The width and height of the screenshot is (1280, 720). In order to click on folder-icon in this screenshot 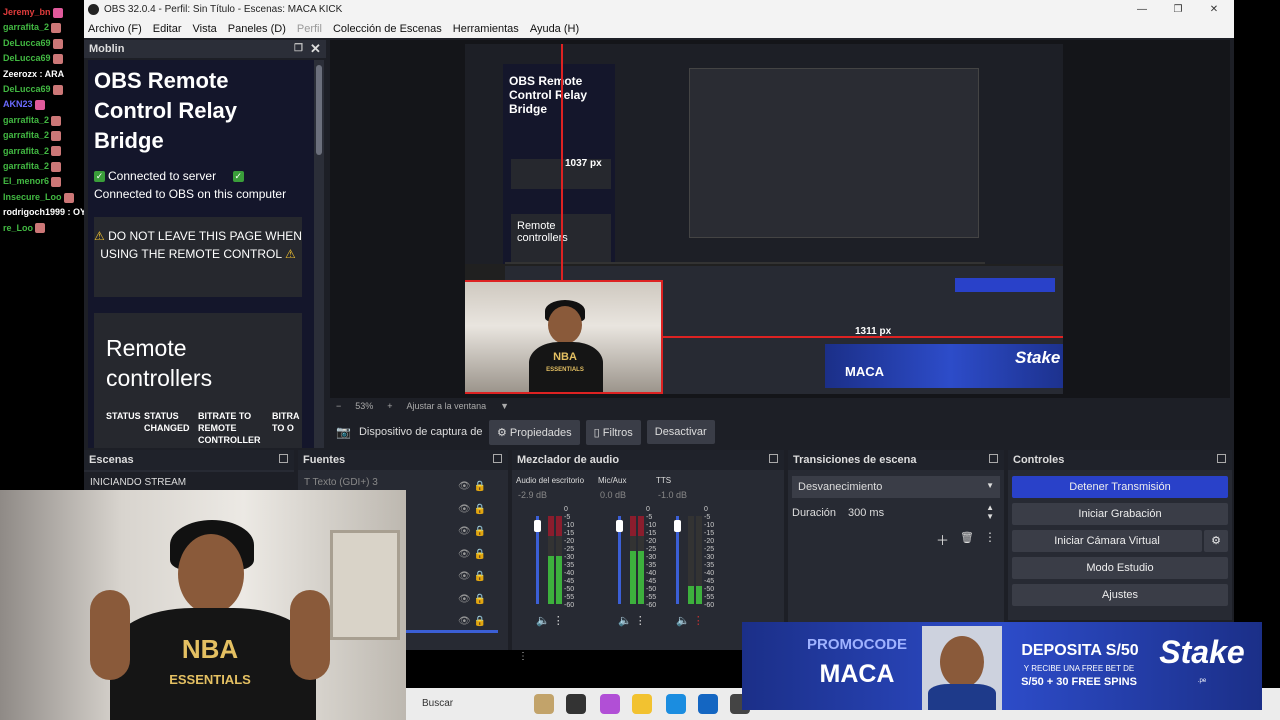, I will do `click(642, 704)`.